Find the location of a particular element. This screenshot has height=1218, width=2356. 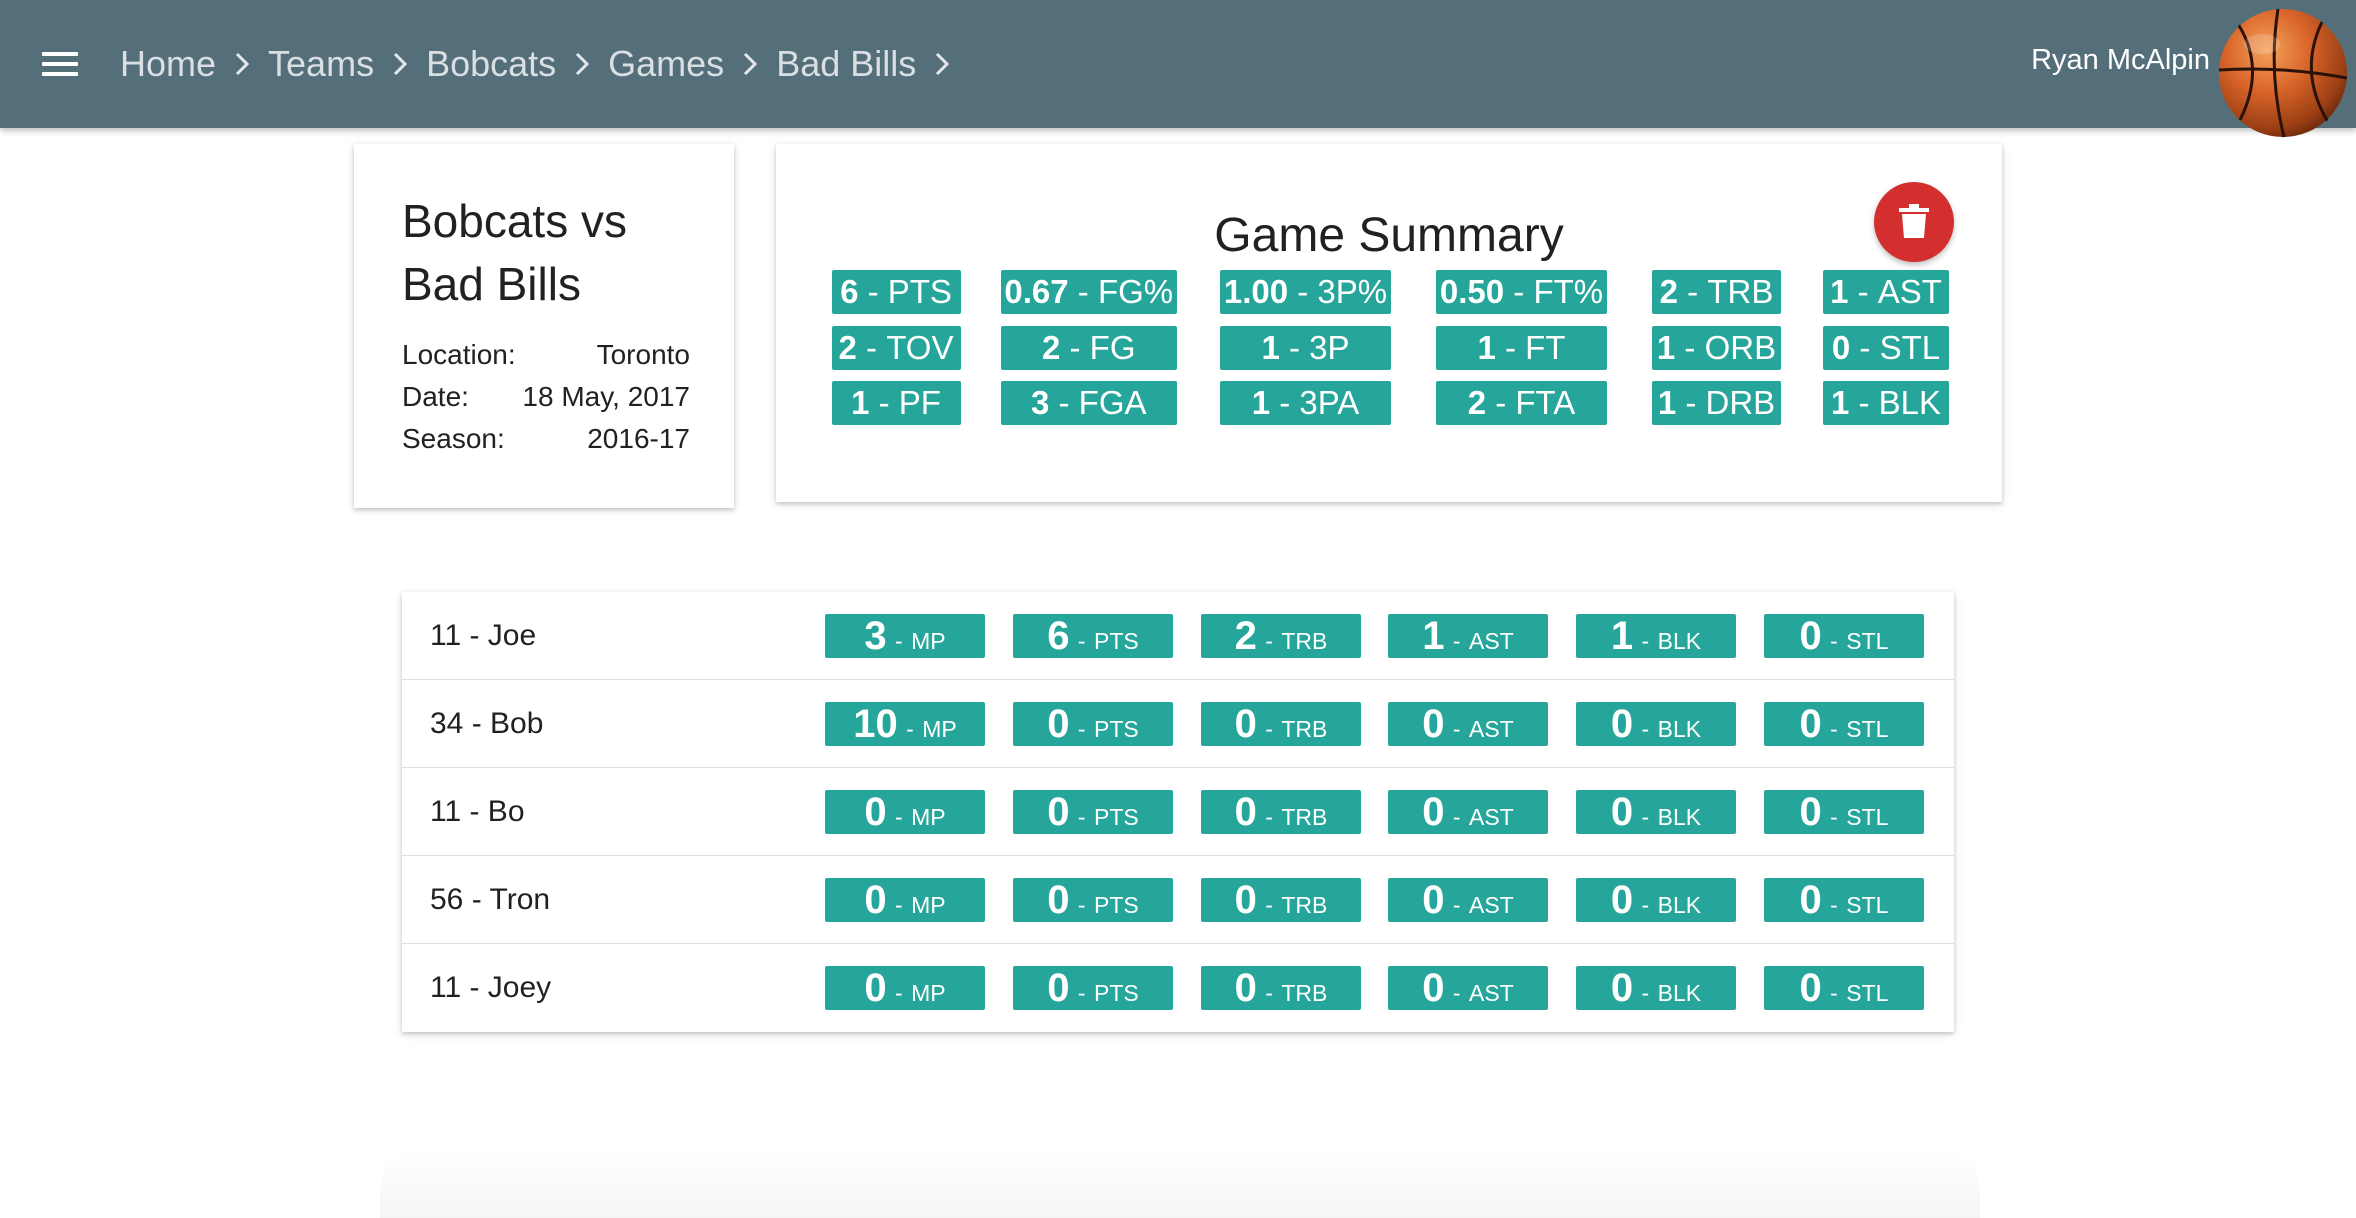

season-value: 2016-17 is located at coordinates (638, 438).